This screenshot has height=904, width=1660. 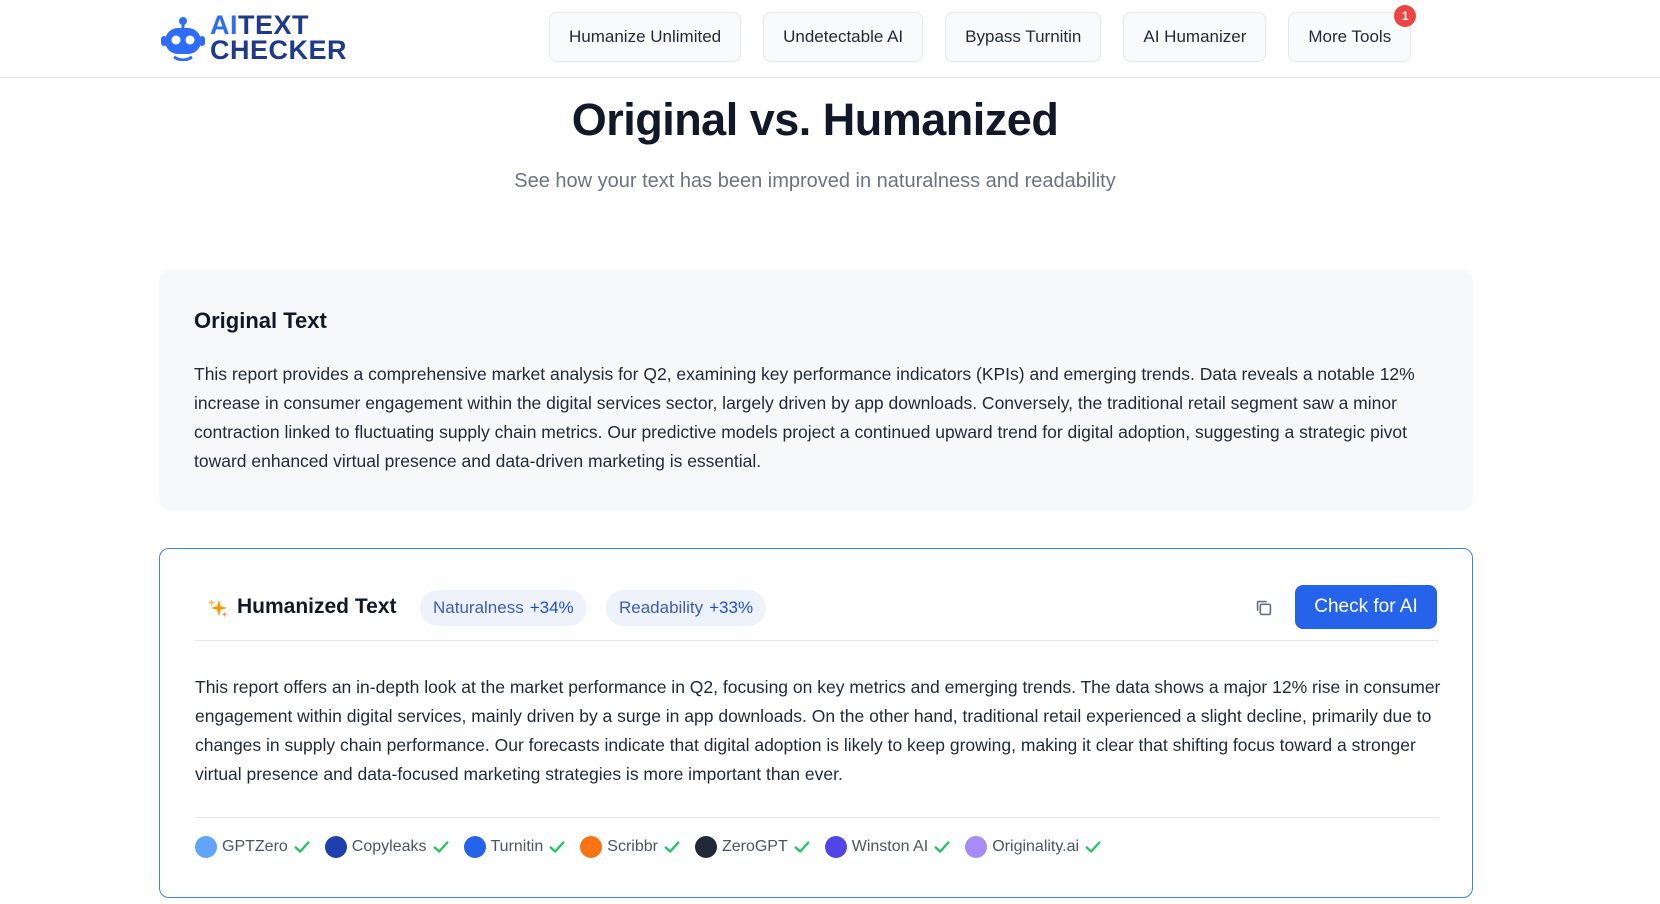 What do you see at coordinates (1352, 33) in the screenshot?
I see `nav-more-tools: More Tools 1` at bounding box center [1352, 33].